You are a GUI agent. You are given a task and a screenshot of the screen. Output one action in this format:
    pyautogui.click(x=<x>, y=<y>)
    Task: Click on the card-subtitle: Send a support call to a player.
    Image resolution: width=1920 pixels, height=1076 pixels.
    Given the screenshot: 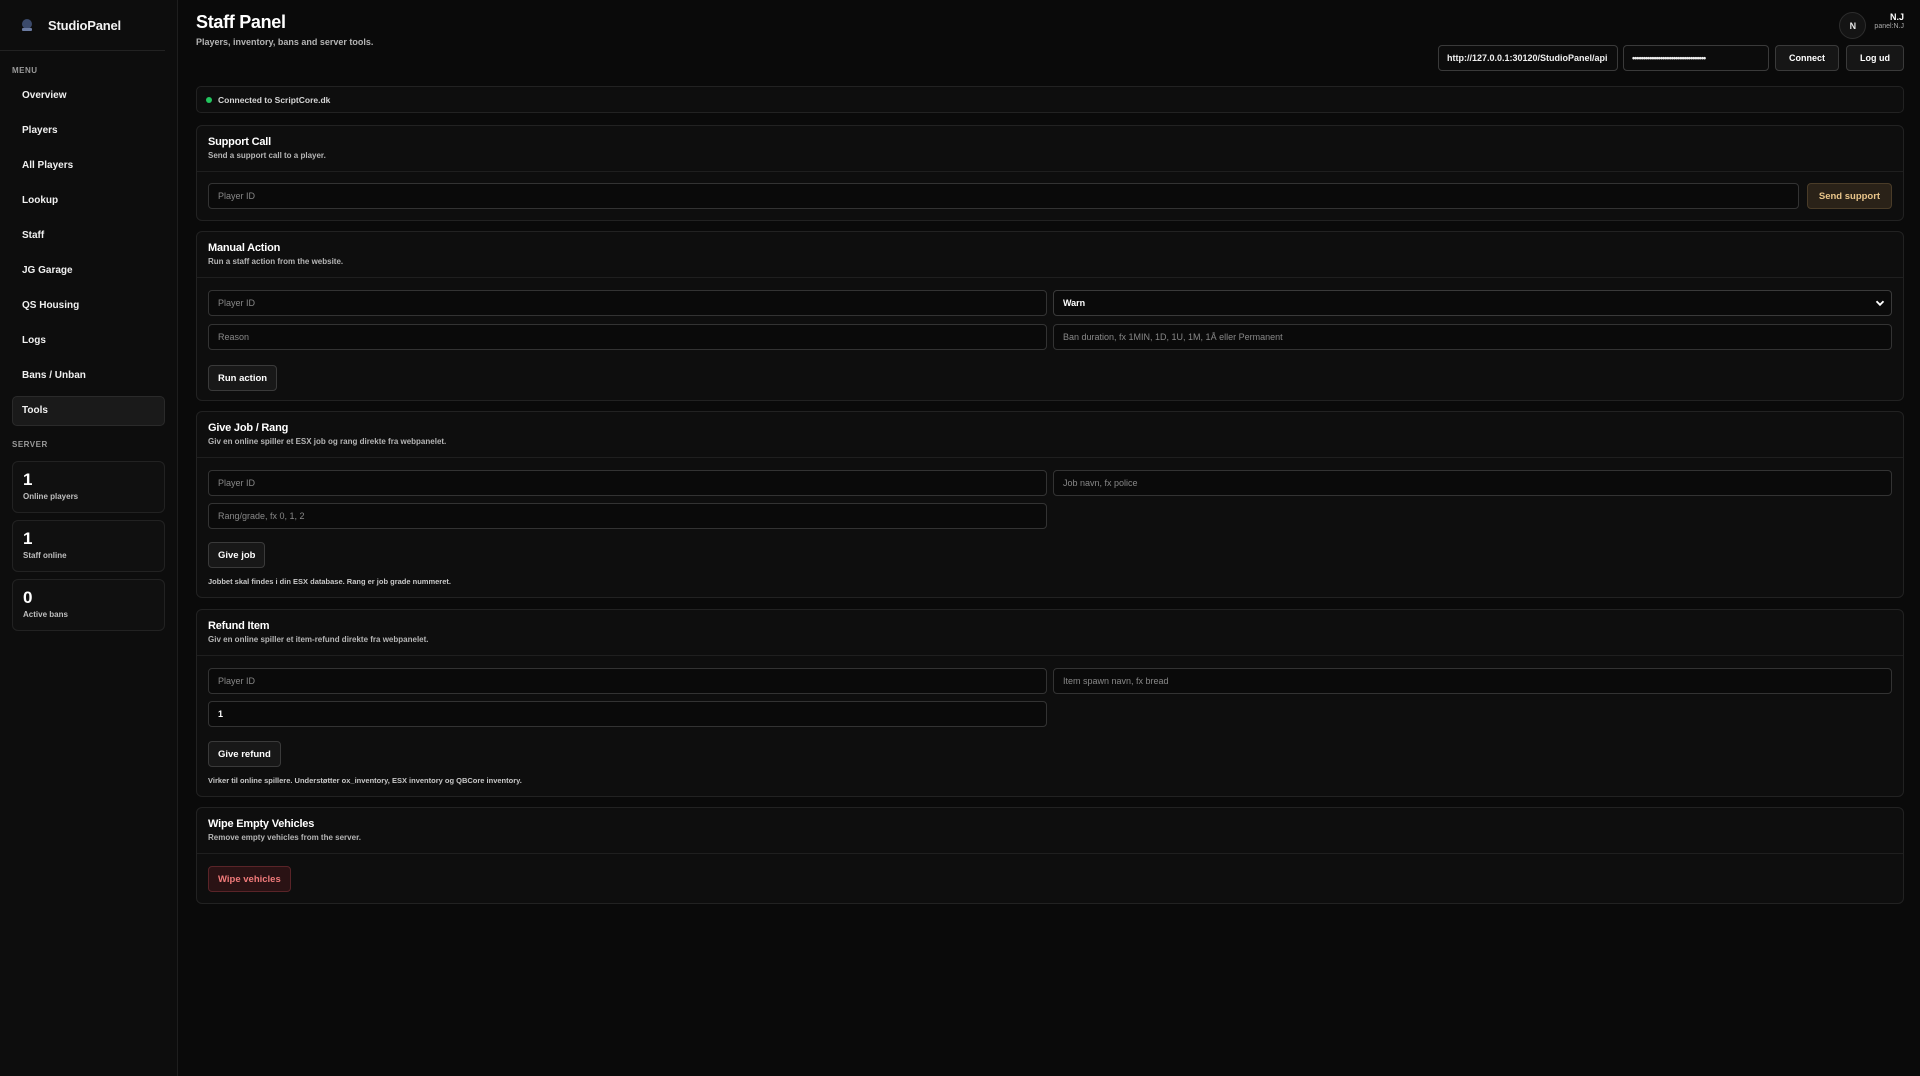 What is the action you would take?
    pyautogui.click(x=267, y=155)
    